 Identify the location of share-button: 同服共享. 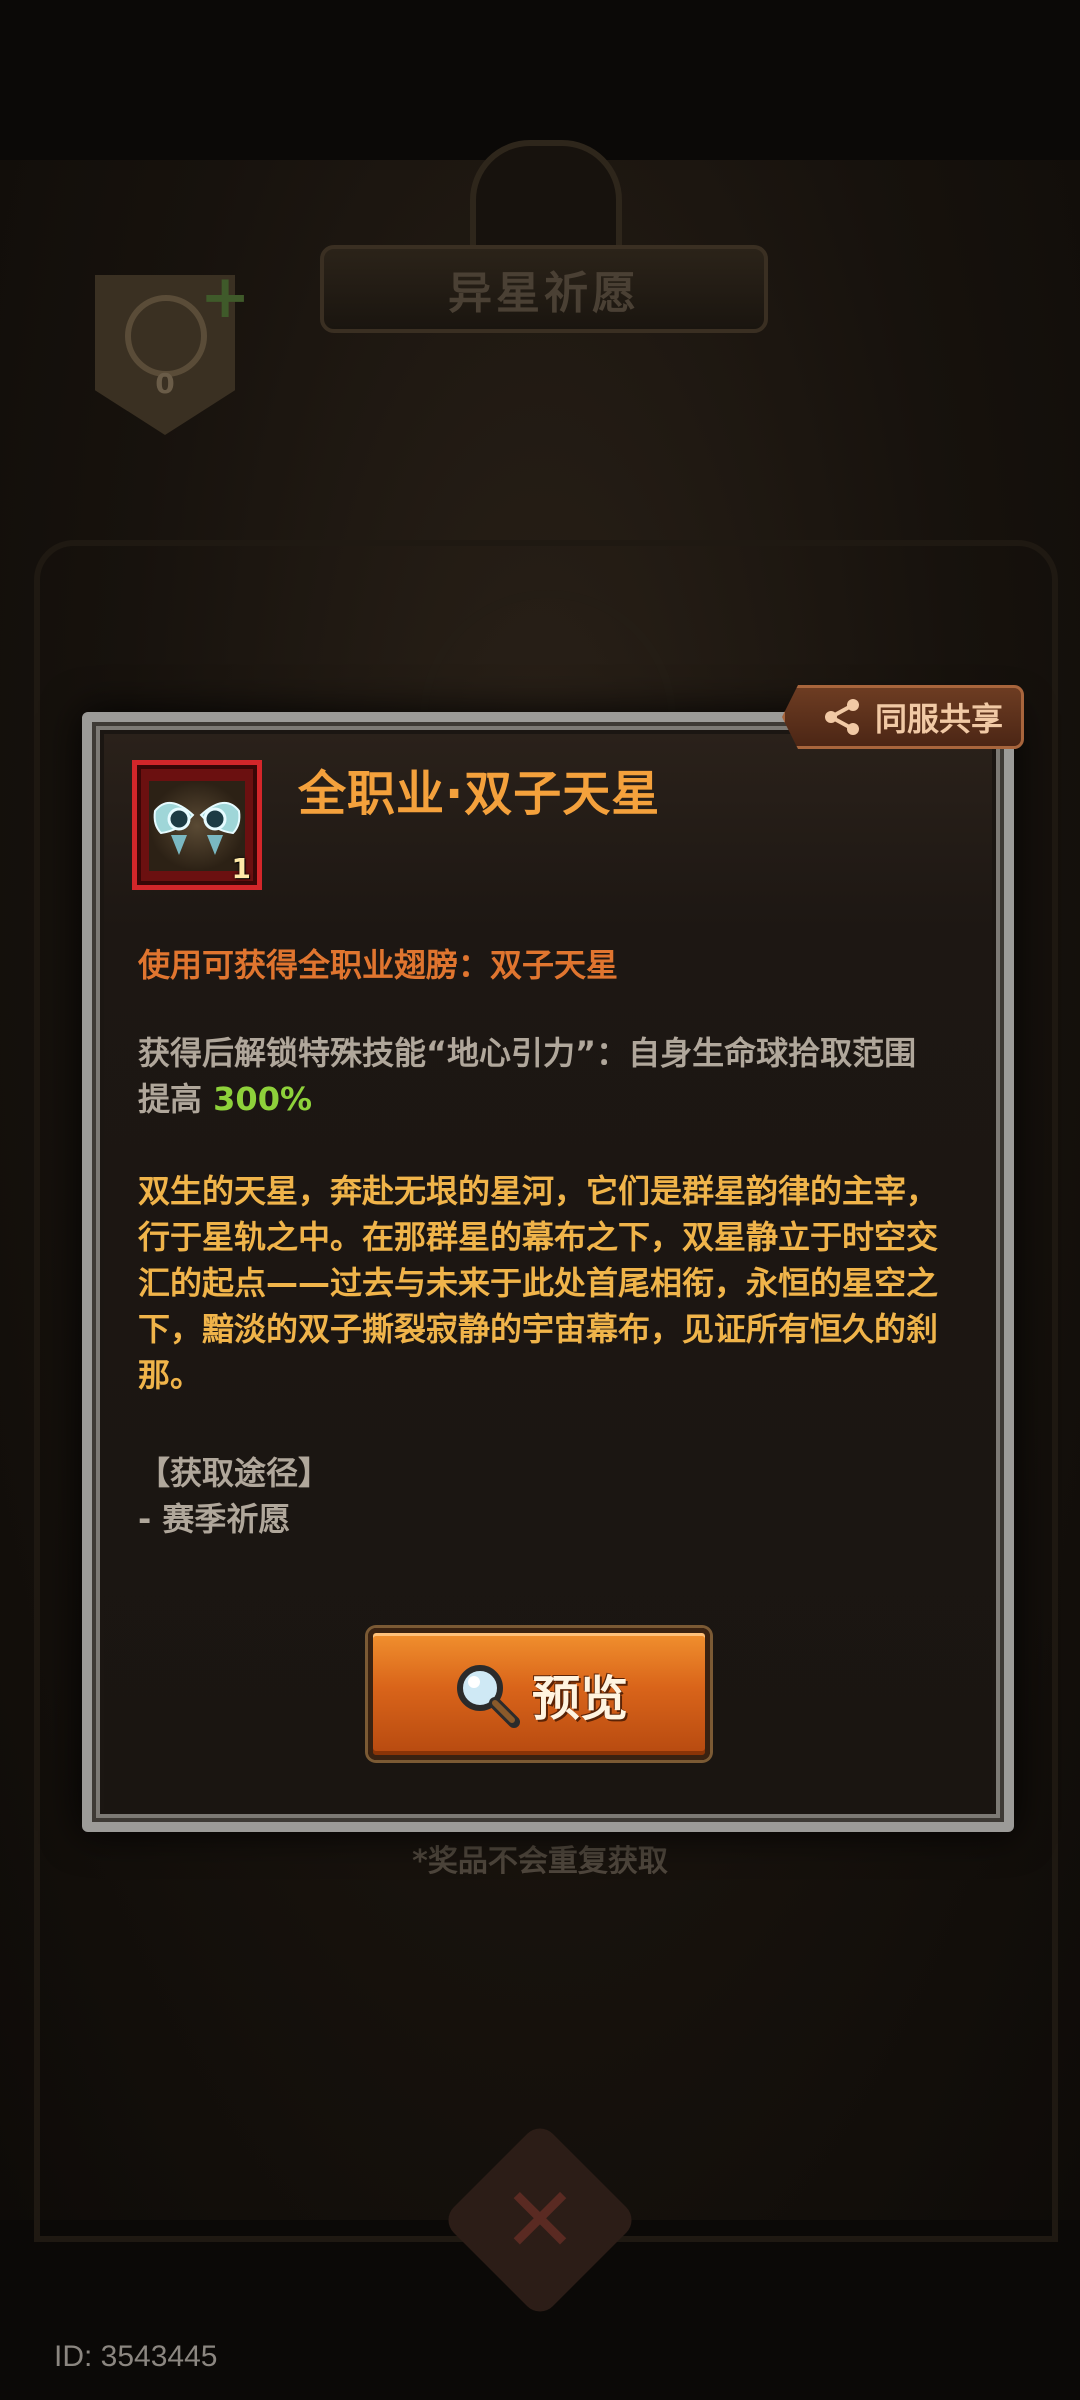
(903, 717).